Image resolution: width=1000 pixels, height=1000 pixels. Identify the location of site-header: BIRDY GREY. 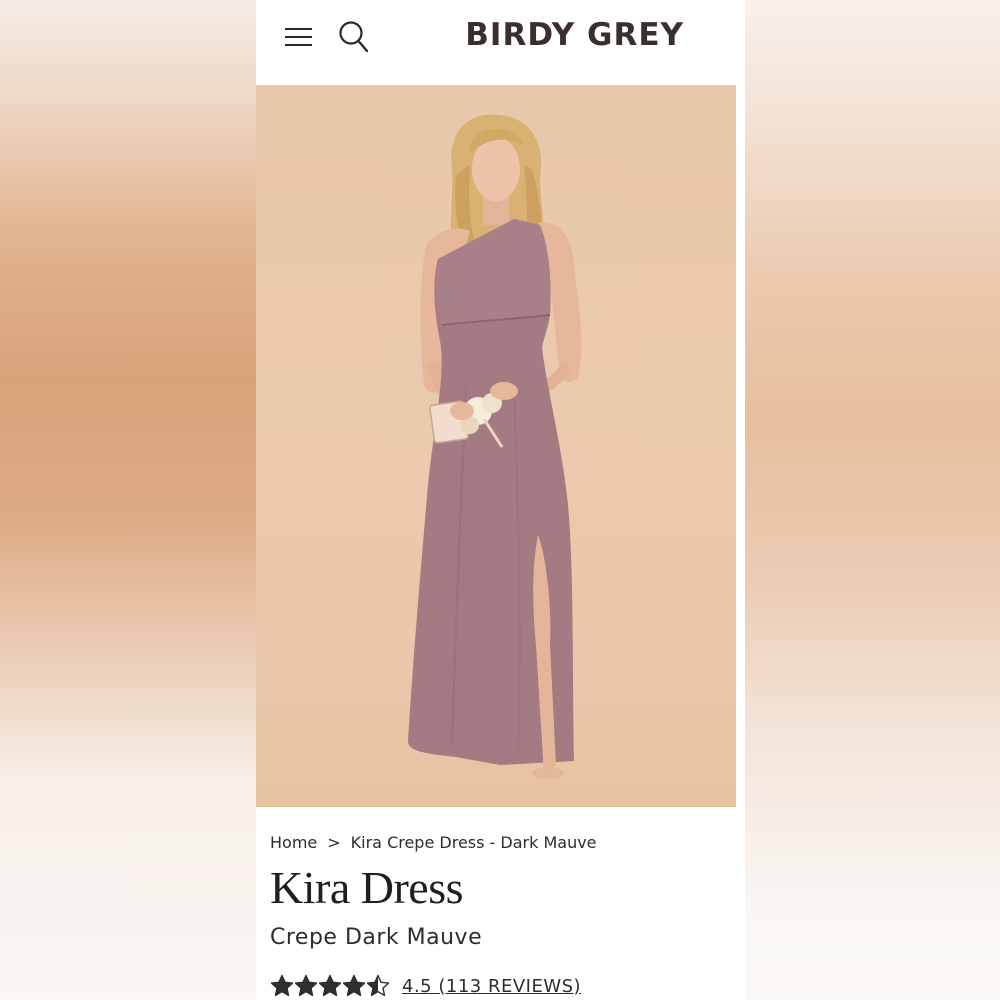
(500, 42).